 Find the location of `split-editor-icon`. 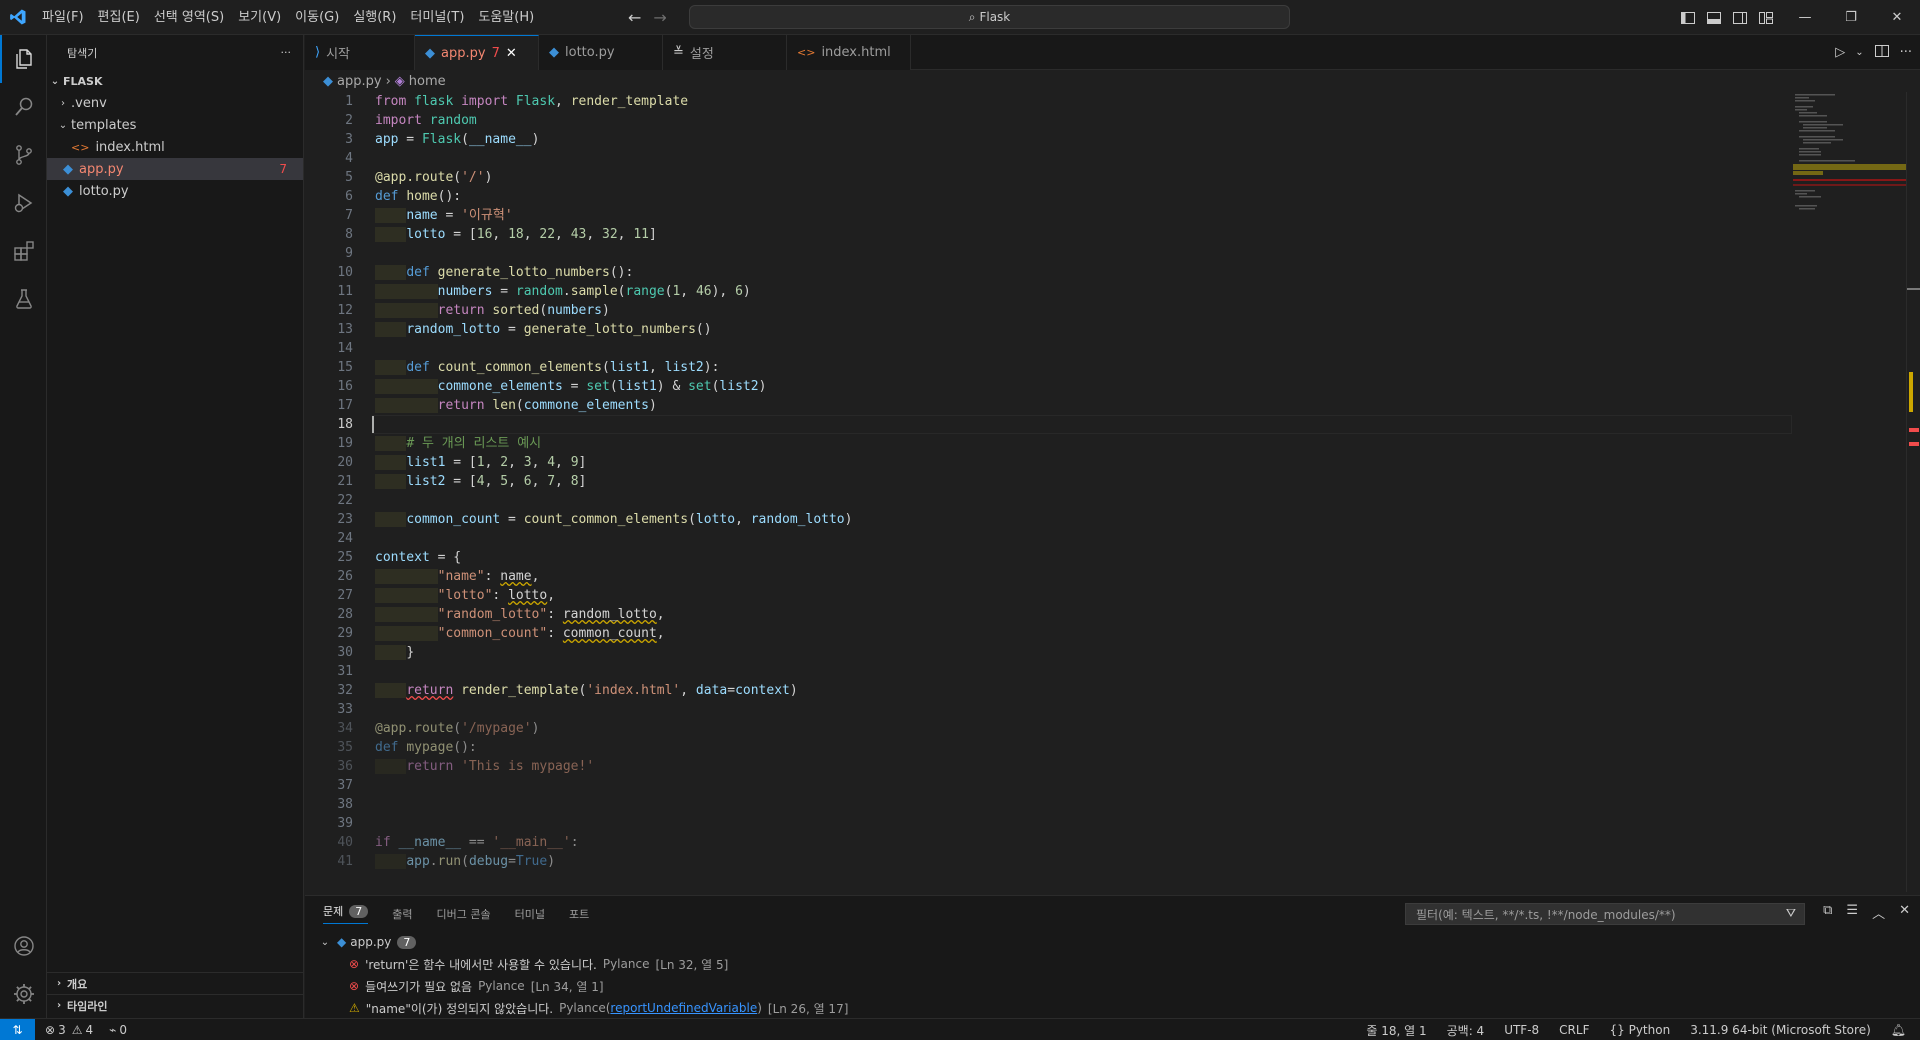

split-editor-icon is located at coordinates (1882, 53).